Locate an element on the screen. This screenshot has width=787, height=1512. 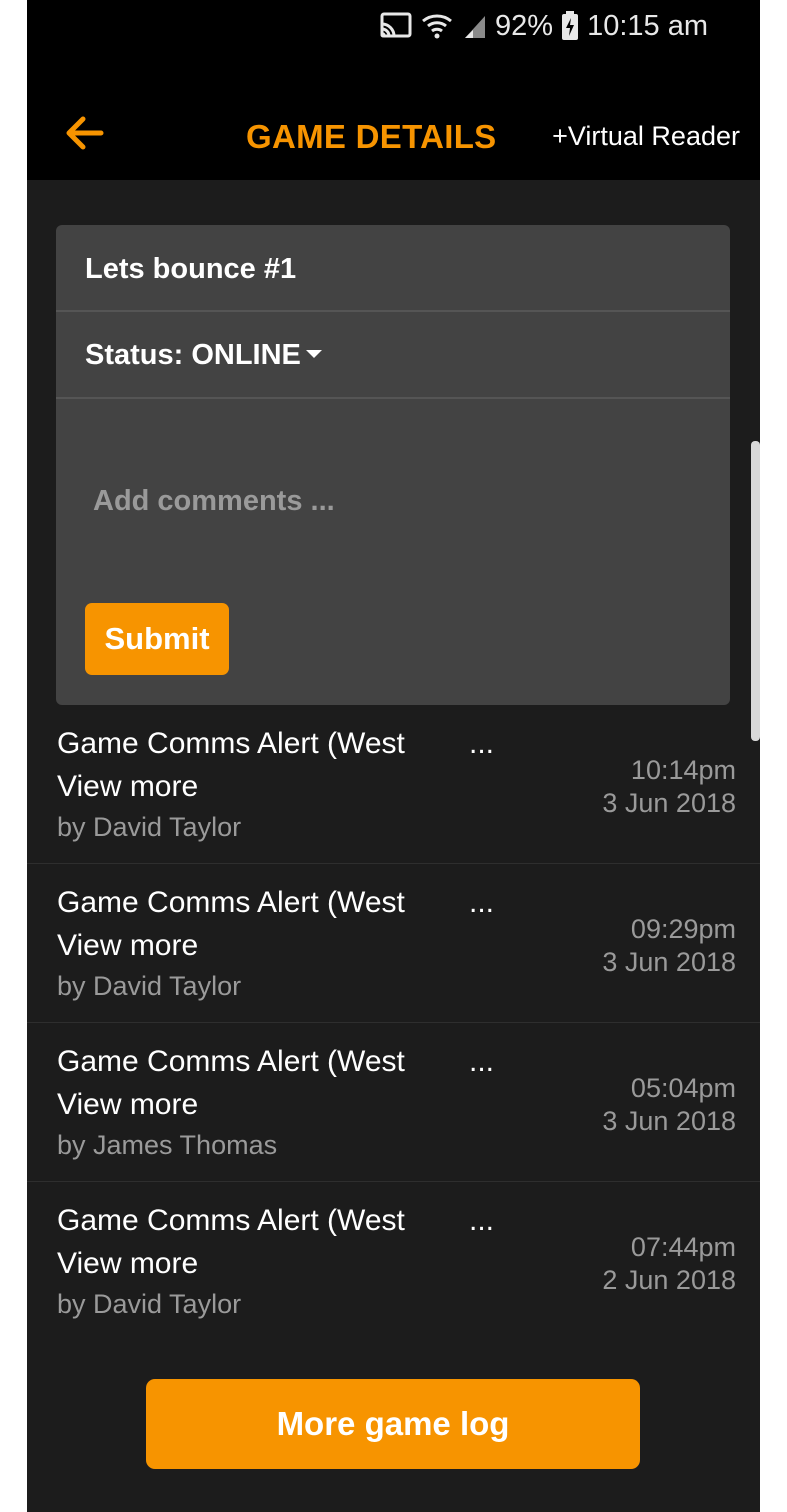
status-bar: 92% 10:15 am is located at coordinates (393, 30).